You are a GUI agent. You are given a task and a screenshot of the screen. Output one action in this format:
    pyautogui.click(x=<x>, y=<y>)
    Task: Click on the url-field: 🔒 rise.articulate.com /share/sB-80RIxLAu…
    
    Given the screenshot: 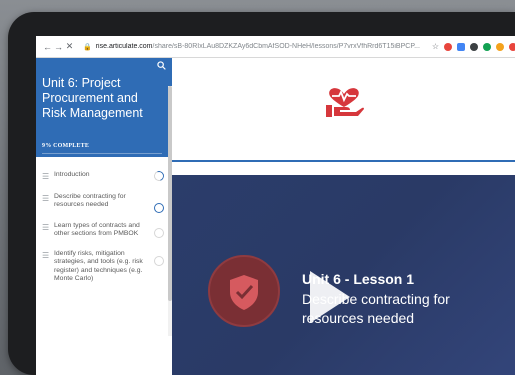 What is the action you would take?
    pyautogui.click(x=257, y=47)
    